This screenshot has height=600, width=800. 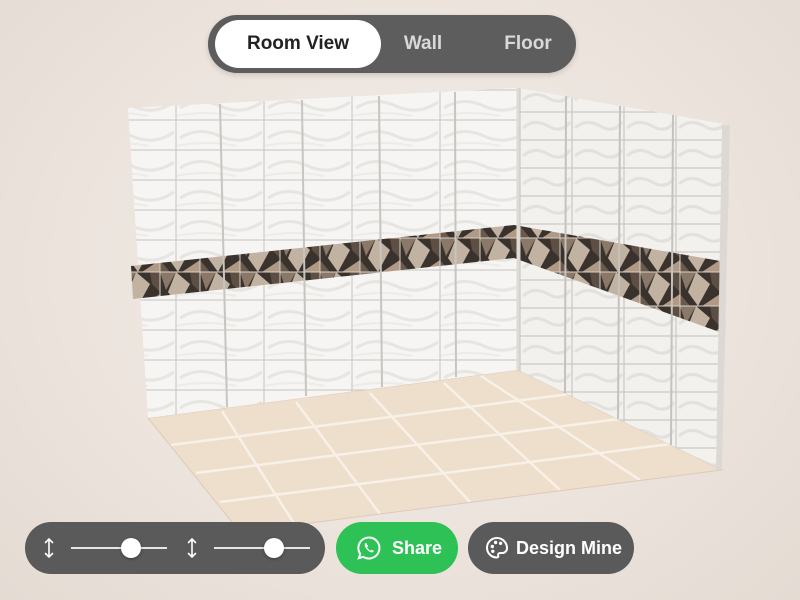 I want to click on slider-2-thumb, so click(x=273, y=548).